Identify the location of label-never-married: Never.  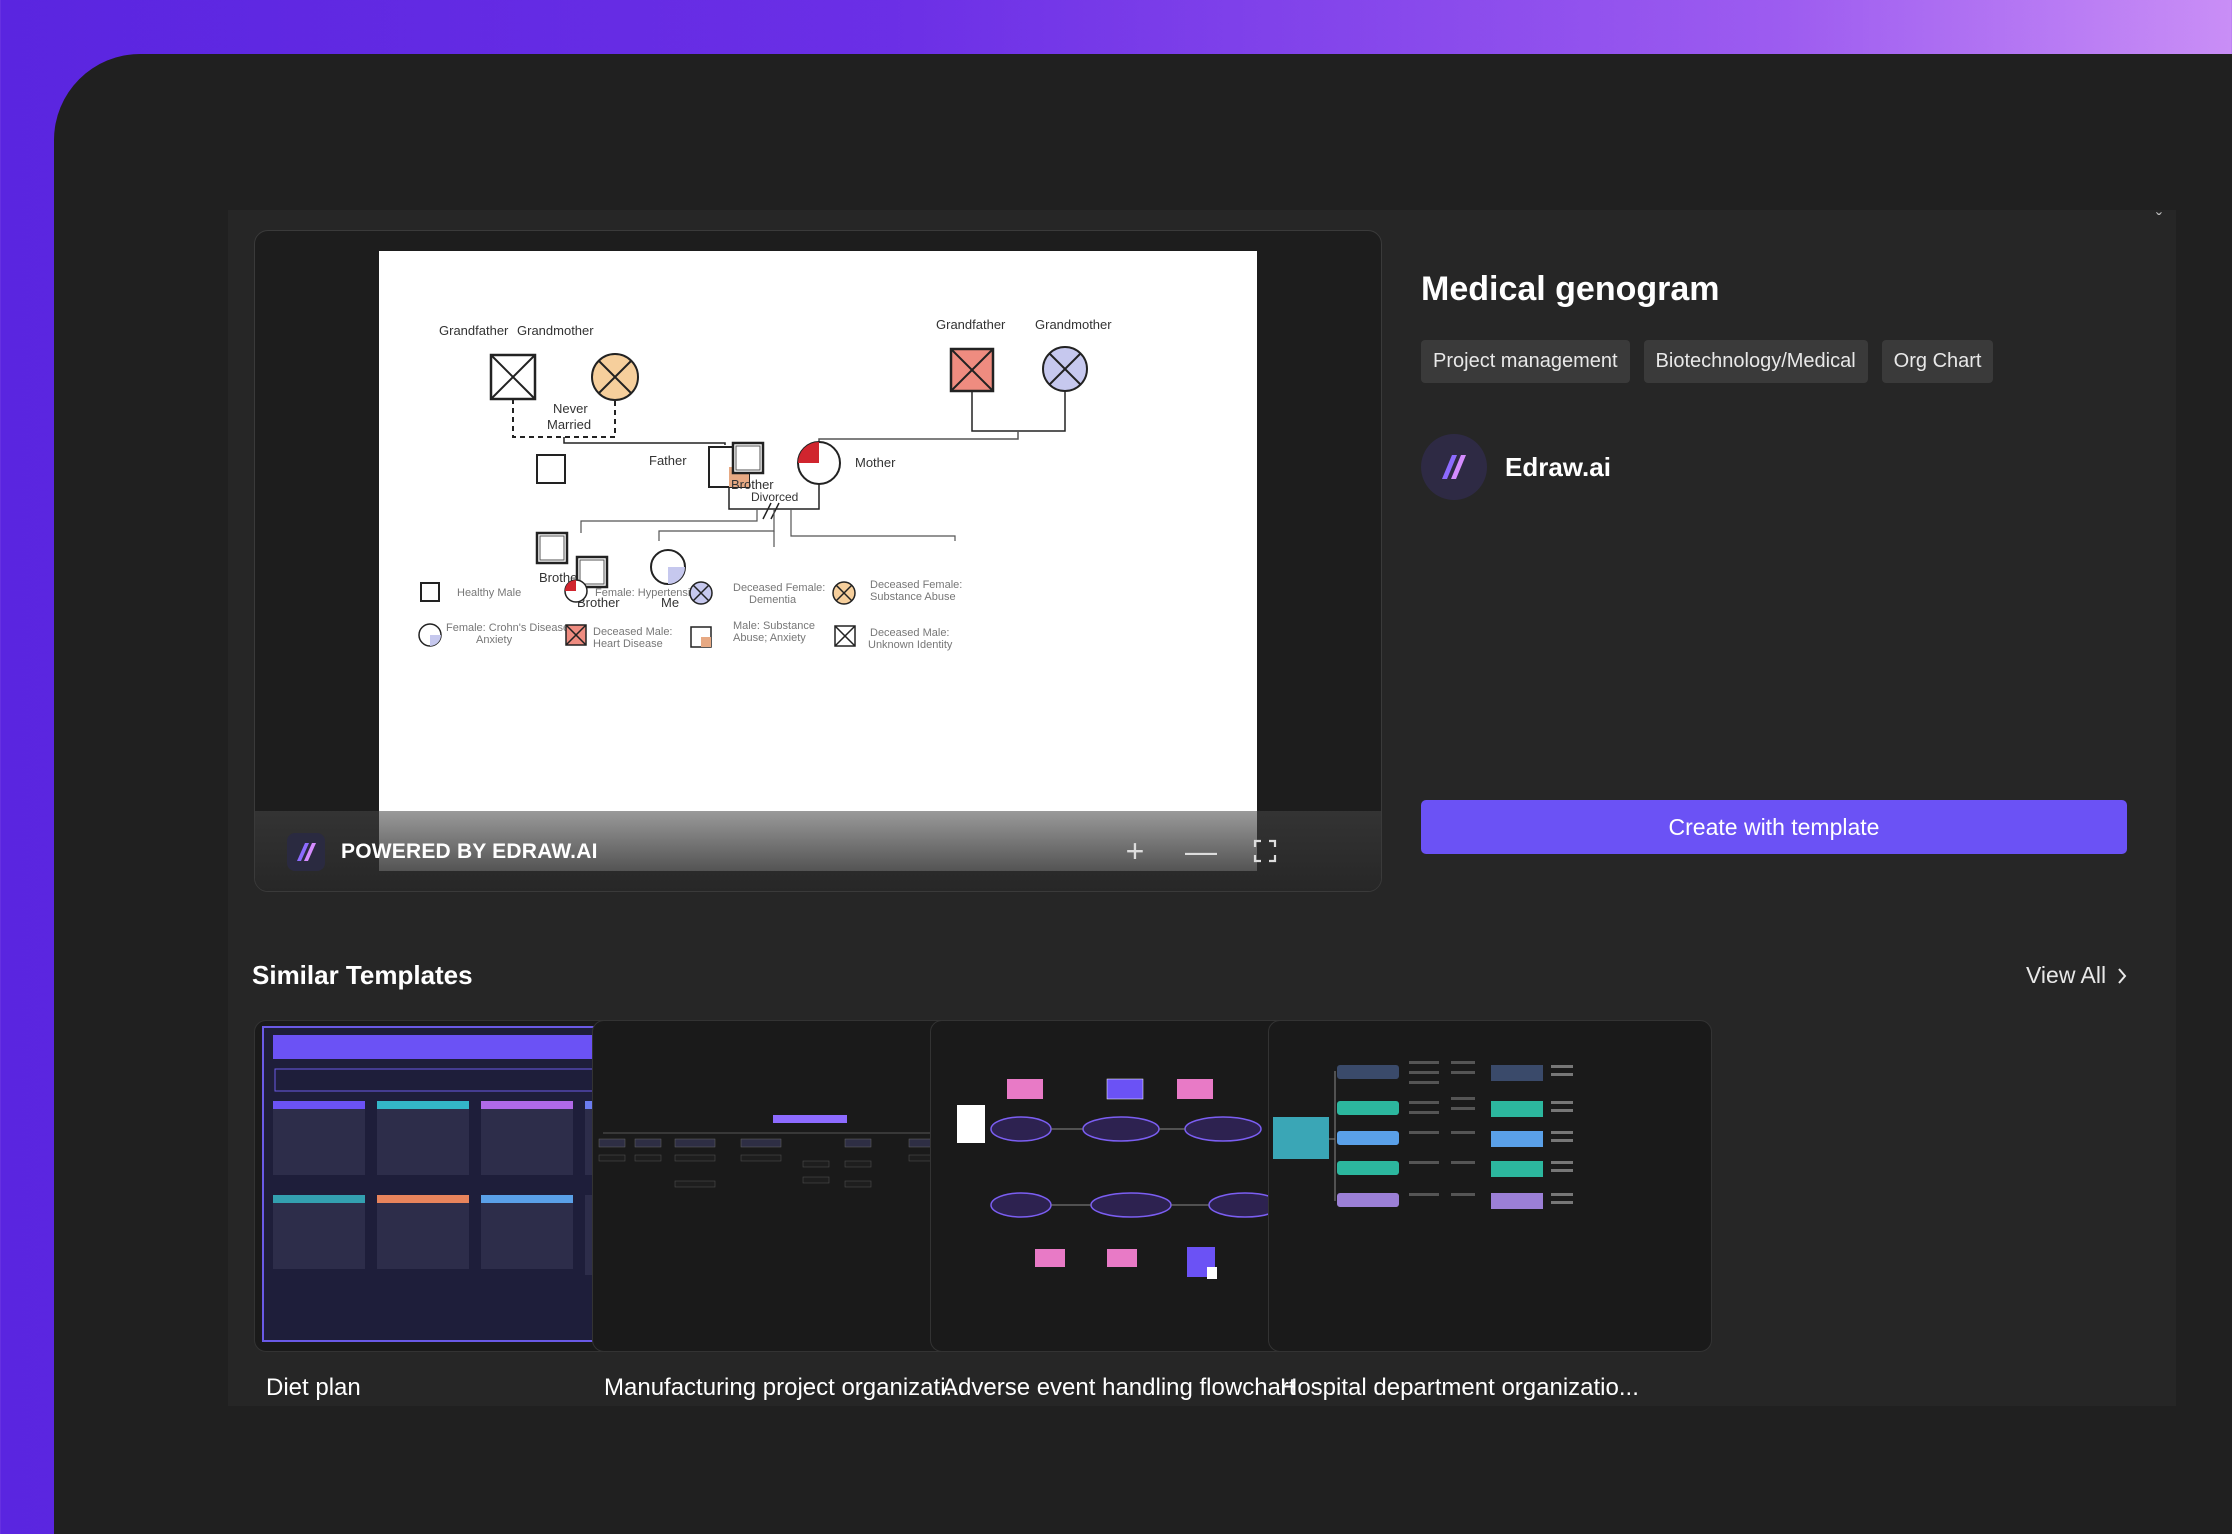
(570, 408).